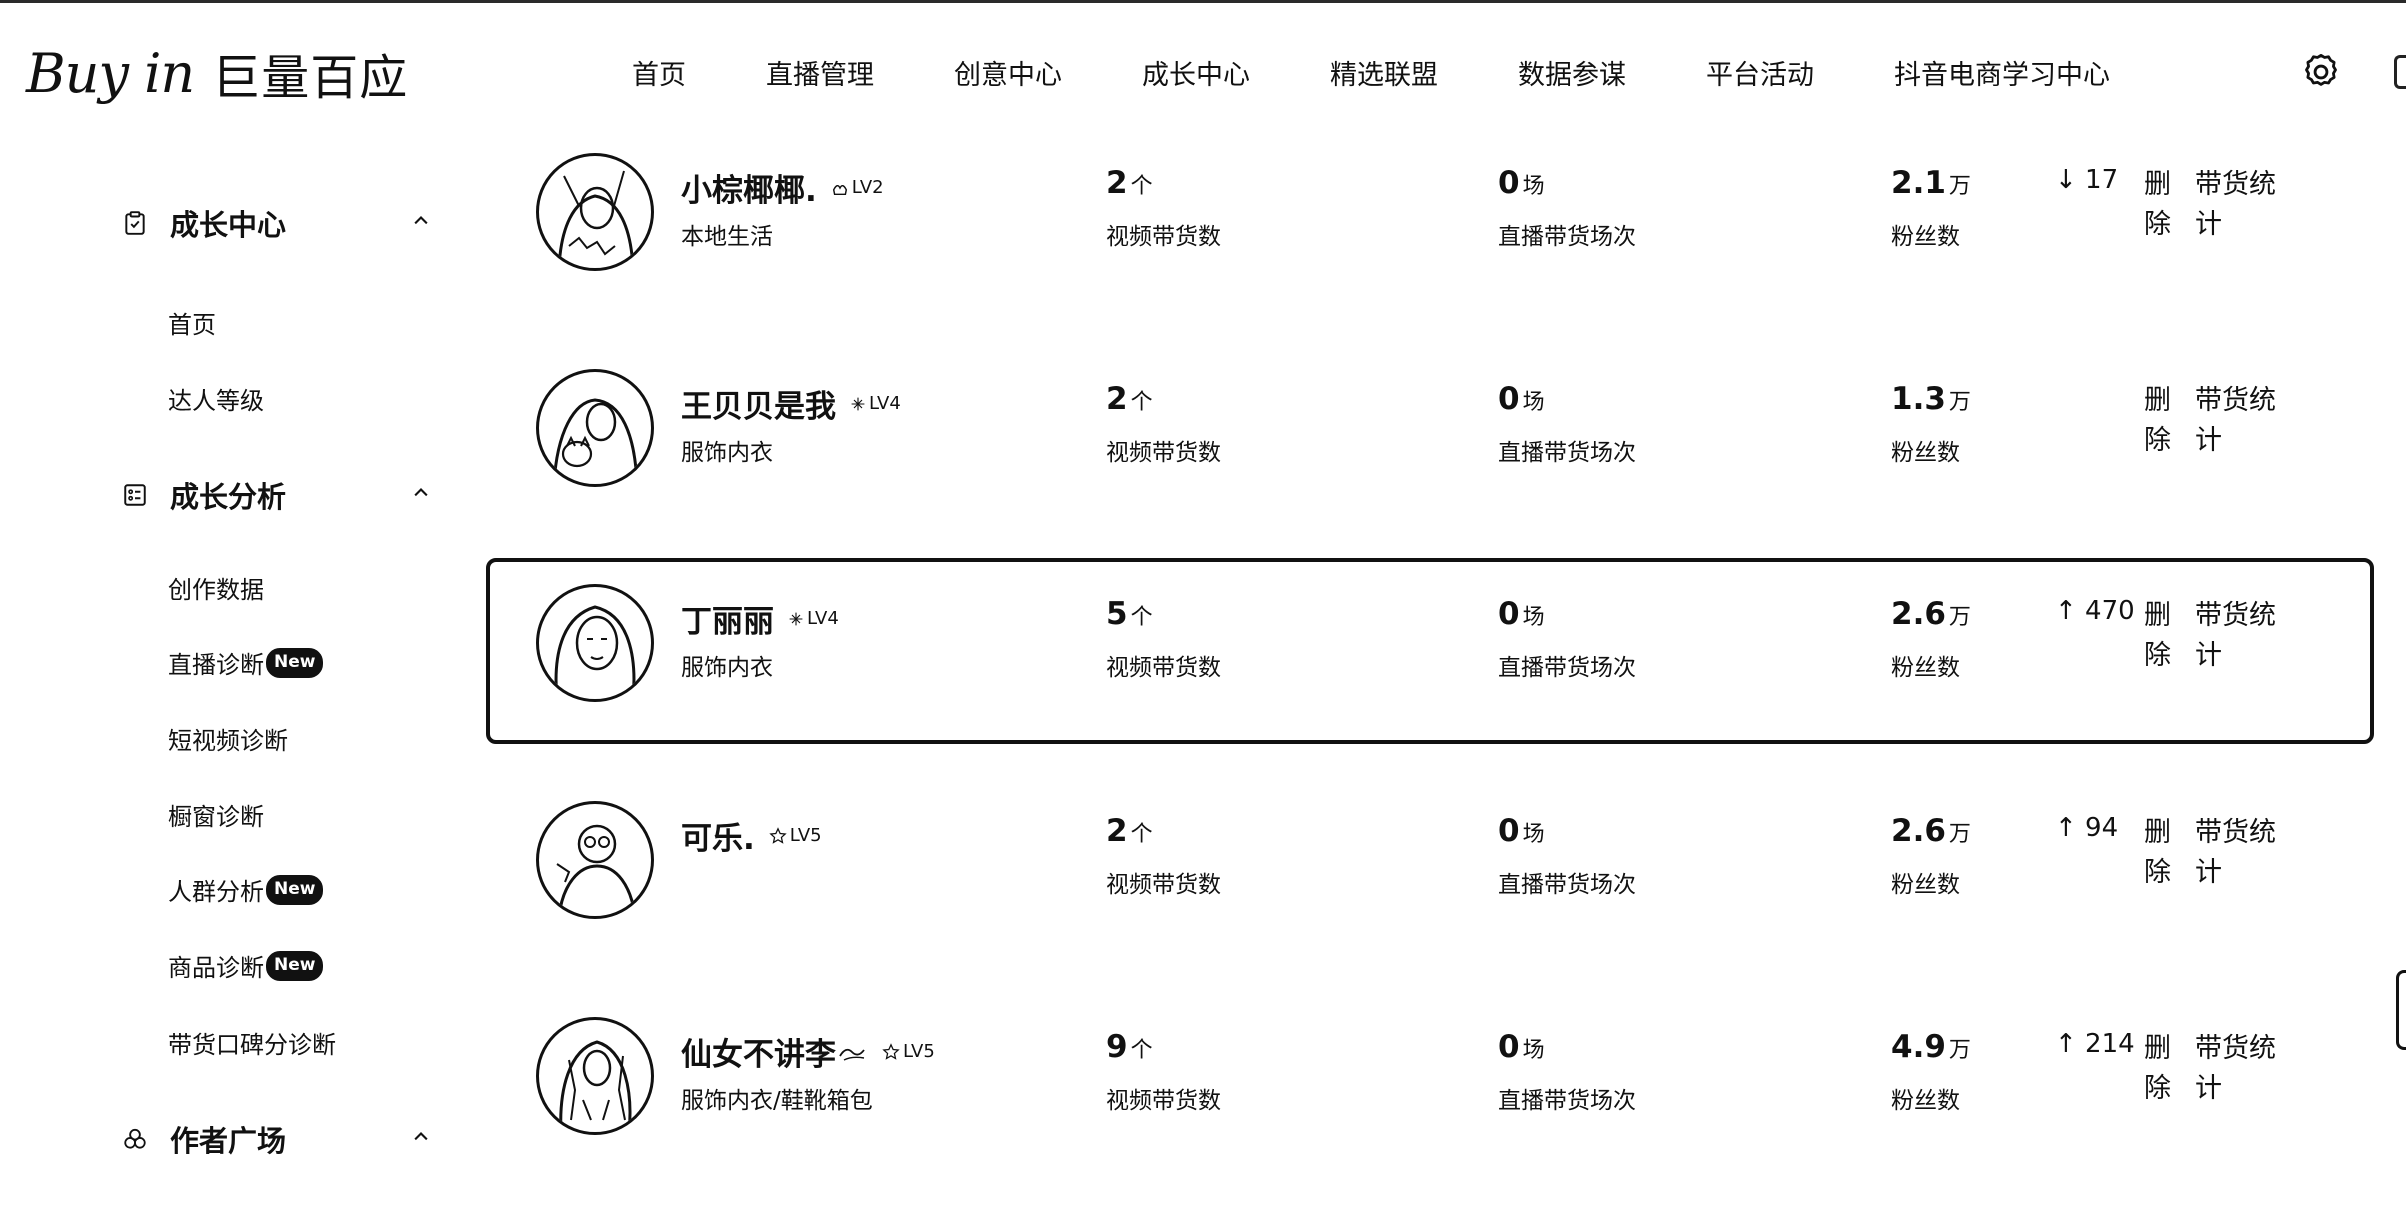  Describe the element at coordinates (777, 1101) in the screenshot. I see `creator-category: 服饰内衣/鞋靴箱包` at that location.